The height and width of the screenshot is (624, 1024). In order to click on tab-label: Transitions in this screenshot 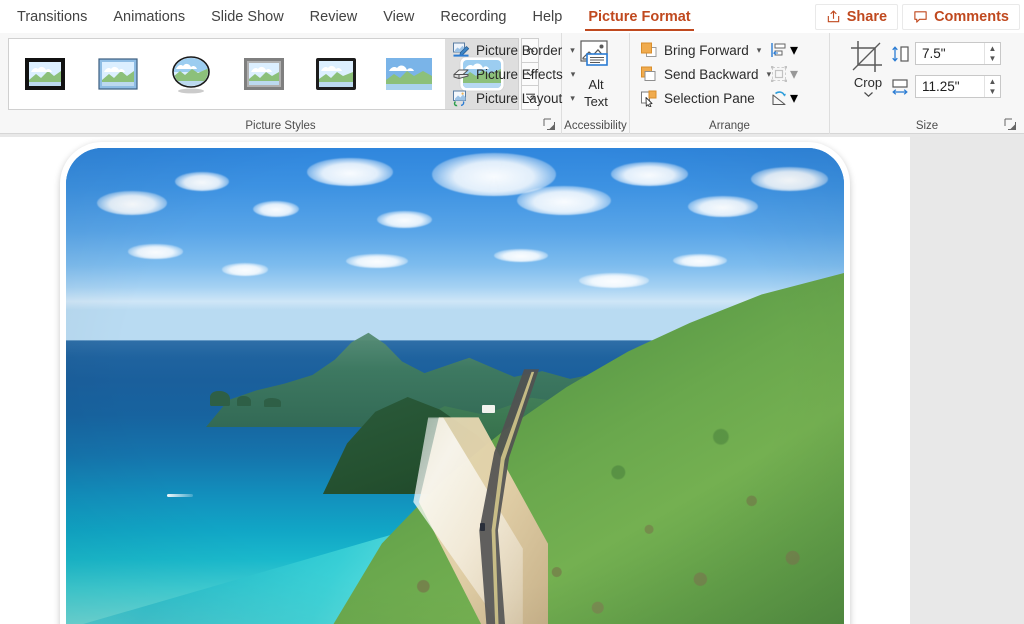, I will do `click(52, 16)`.